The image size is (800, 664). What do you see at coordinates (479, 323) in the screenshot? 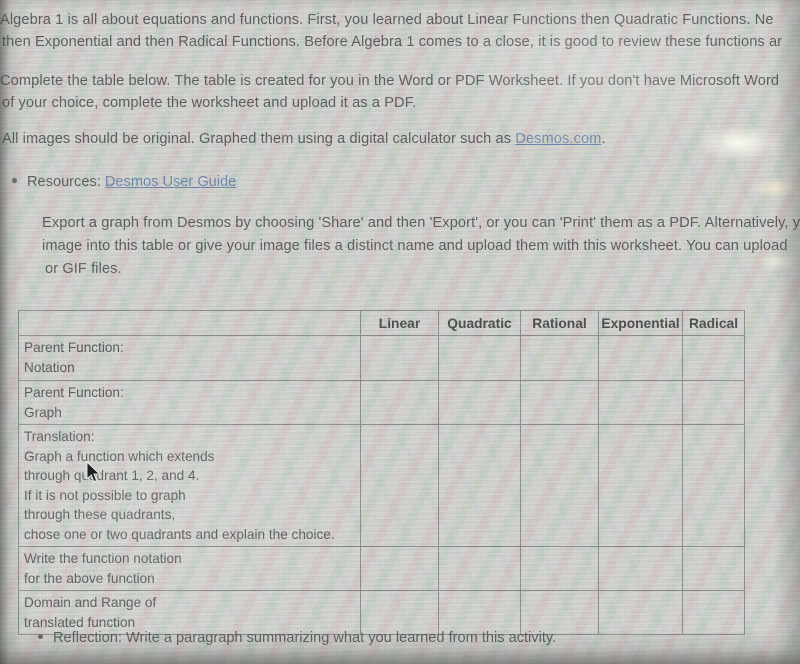
I see `column-header-quadratic: Quadratic` at bounding box center [479, 323].